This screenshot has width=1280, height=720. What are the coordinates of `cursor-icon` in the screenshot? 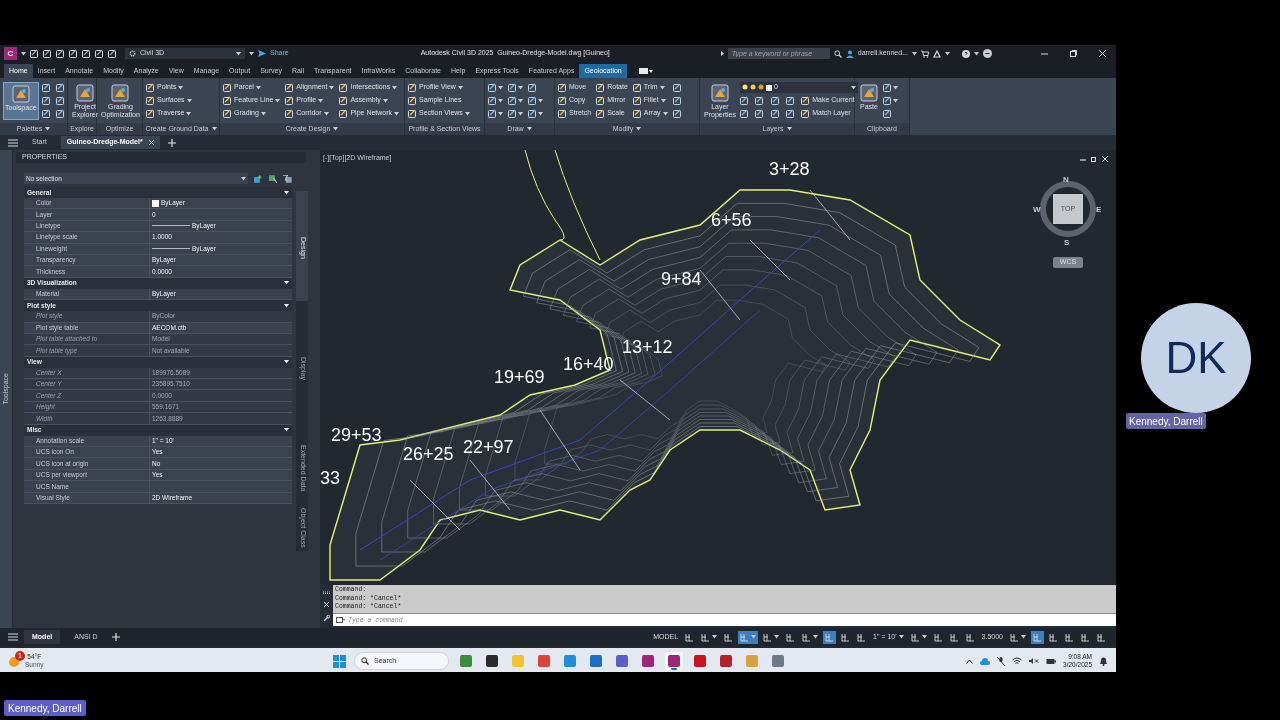 It's located at (273, 178).